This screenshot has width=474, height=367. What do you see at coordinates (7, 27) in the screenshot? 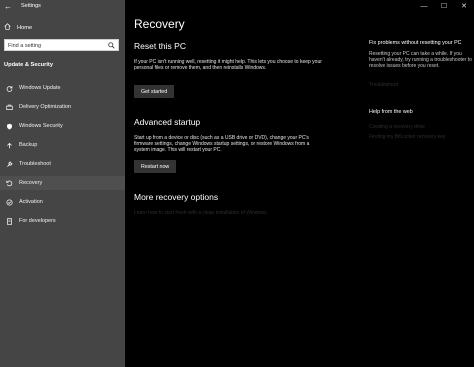
I see `home-icon` at bounding box center [7, 27].